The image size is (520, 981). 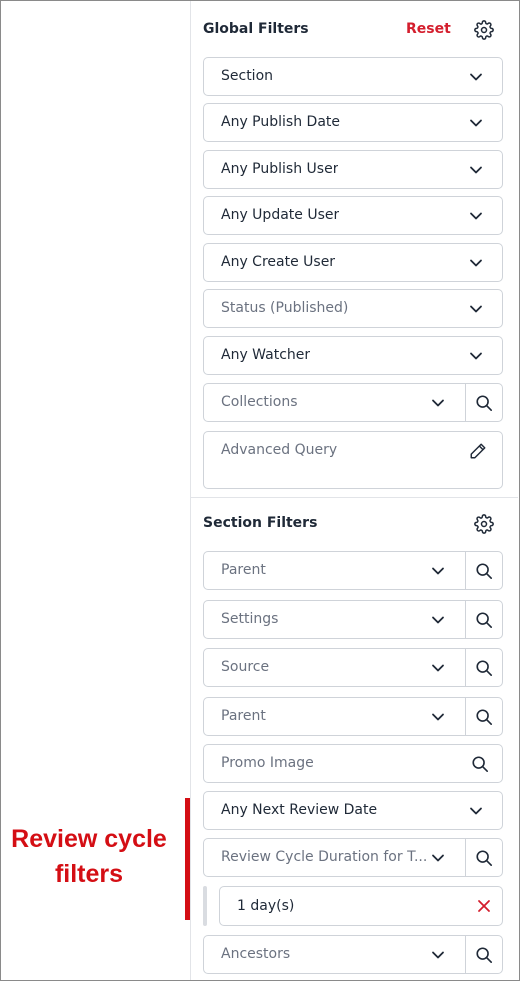 What do you see at coordinates (353, 716) in the screenshot?
I see `parent-dropdown-2: Parent` at bounding box center [353, 716].